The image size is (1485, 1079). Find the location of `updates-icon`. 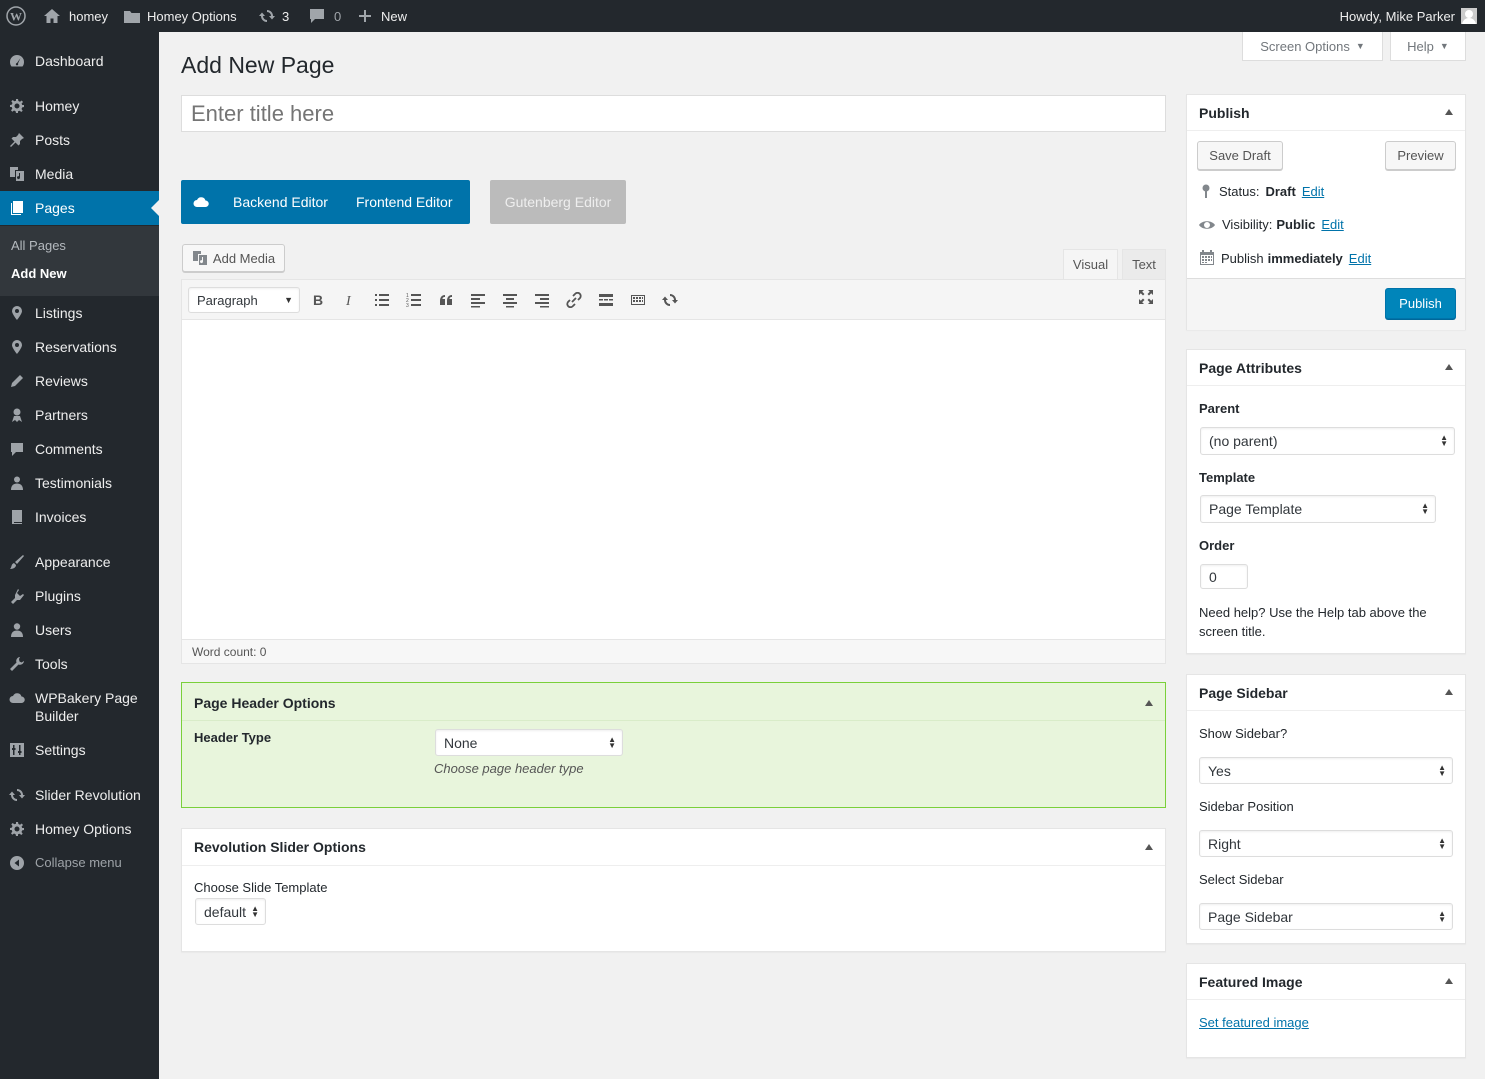

updates-icon is located at coordinates (267, 16).